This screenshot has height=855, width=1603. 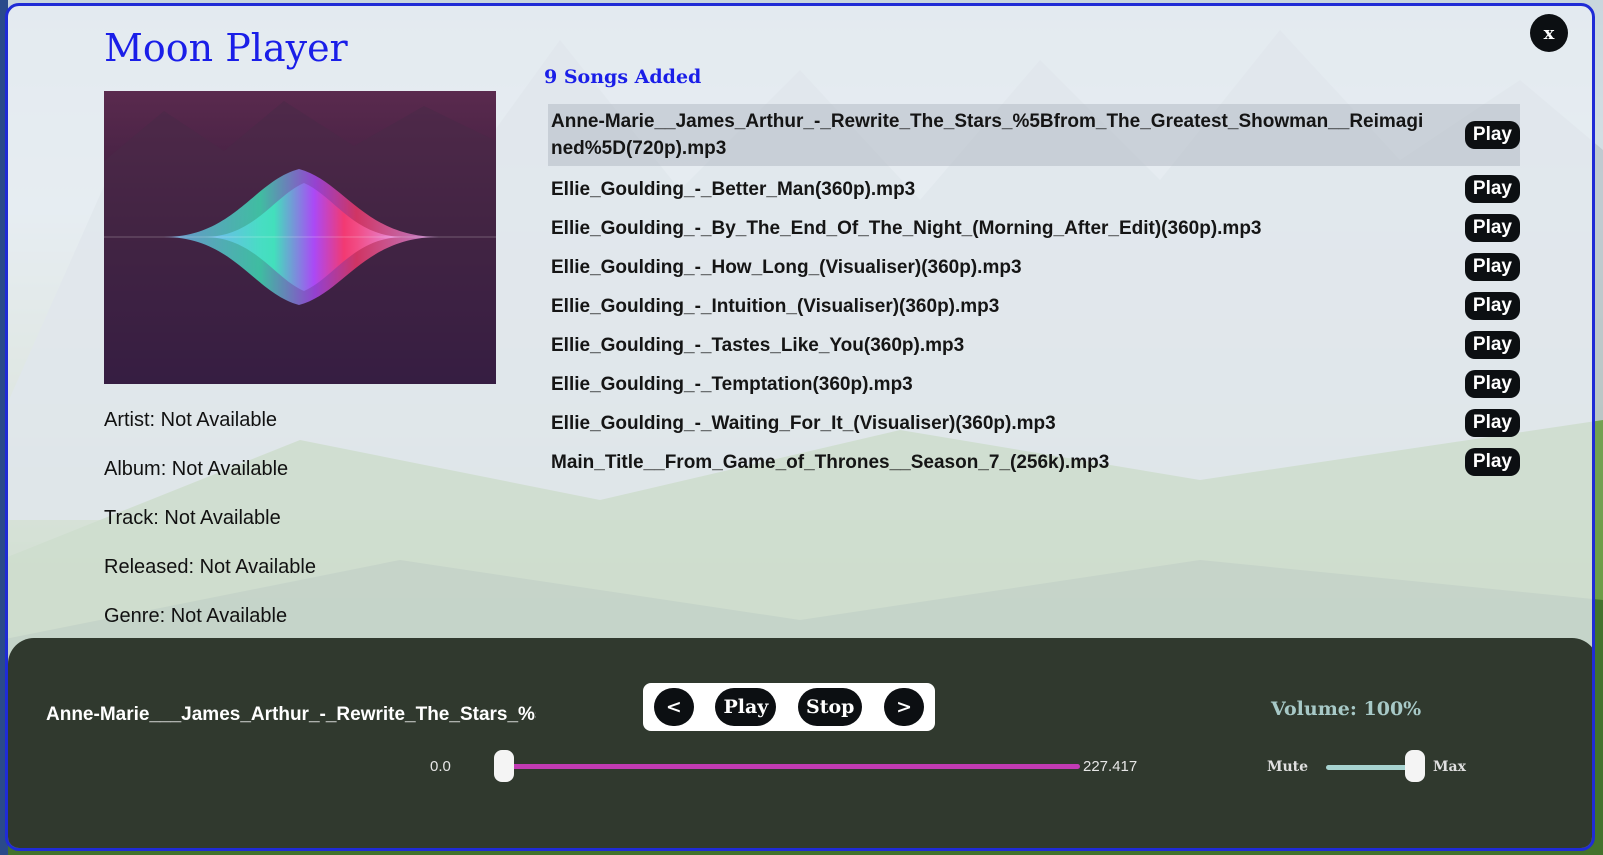 What do you see at coordinates (196, 469) in the screenshot?
I see `album-label: Album: Not Available` at bounding box center [196, 469].